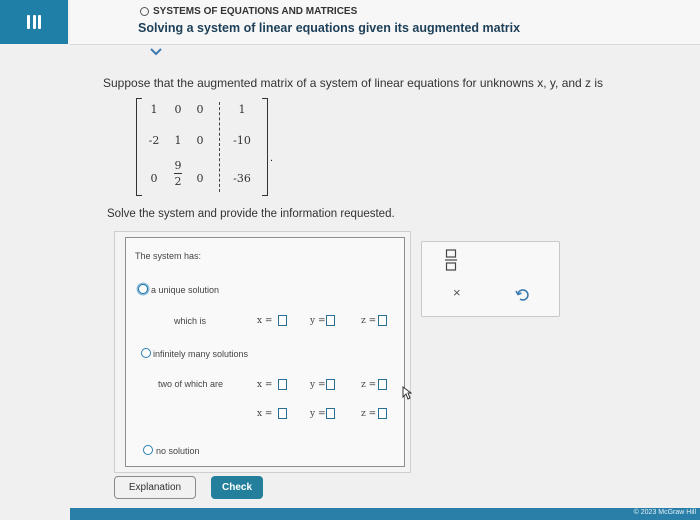 The height and width of the screenshot is (520, 700). What do you see at coordinates (272, 158) in the screenshot?
I see `sentence-period: .` at bounding box center [272, 158].